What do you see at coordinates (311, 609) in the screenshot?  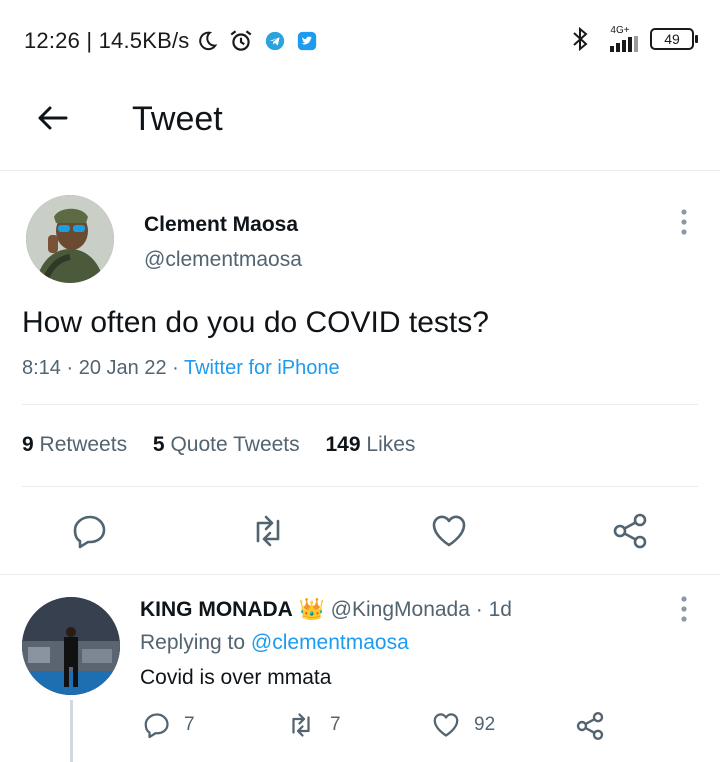 I see `crown-badge-icon: 👑` at bounding box center [311, 609].